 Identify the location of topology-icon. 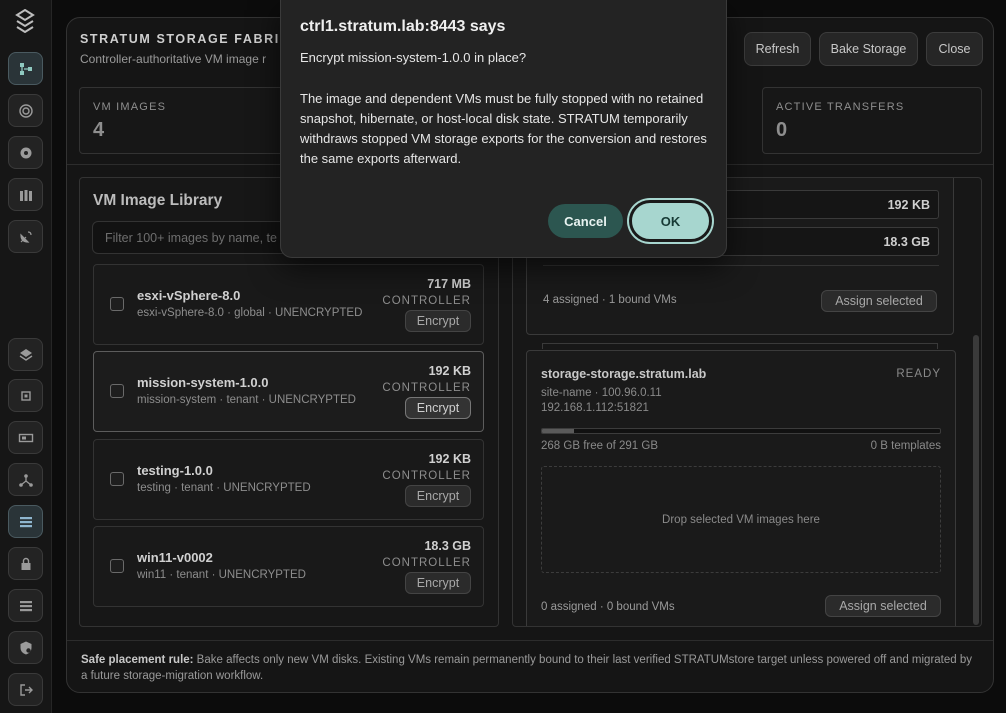
(25, 68).